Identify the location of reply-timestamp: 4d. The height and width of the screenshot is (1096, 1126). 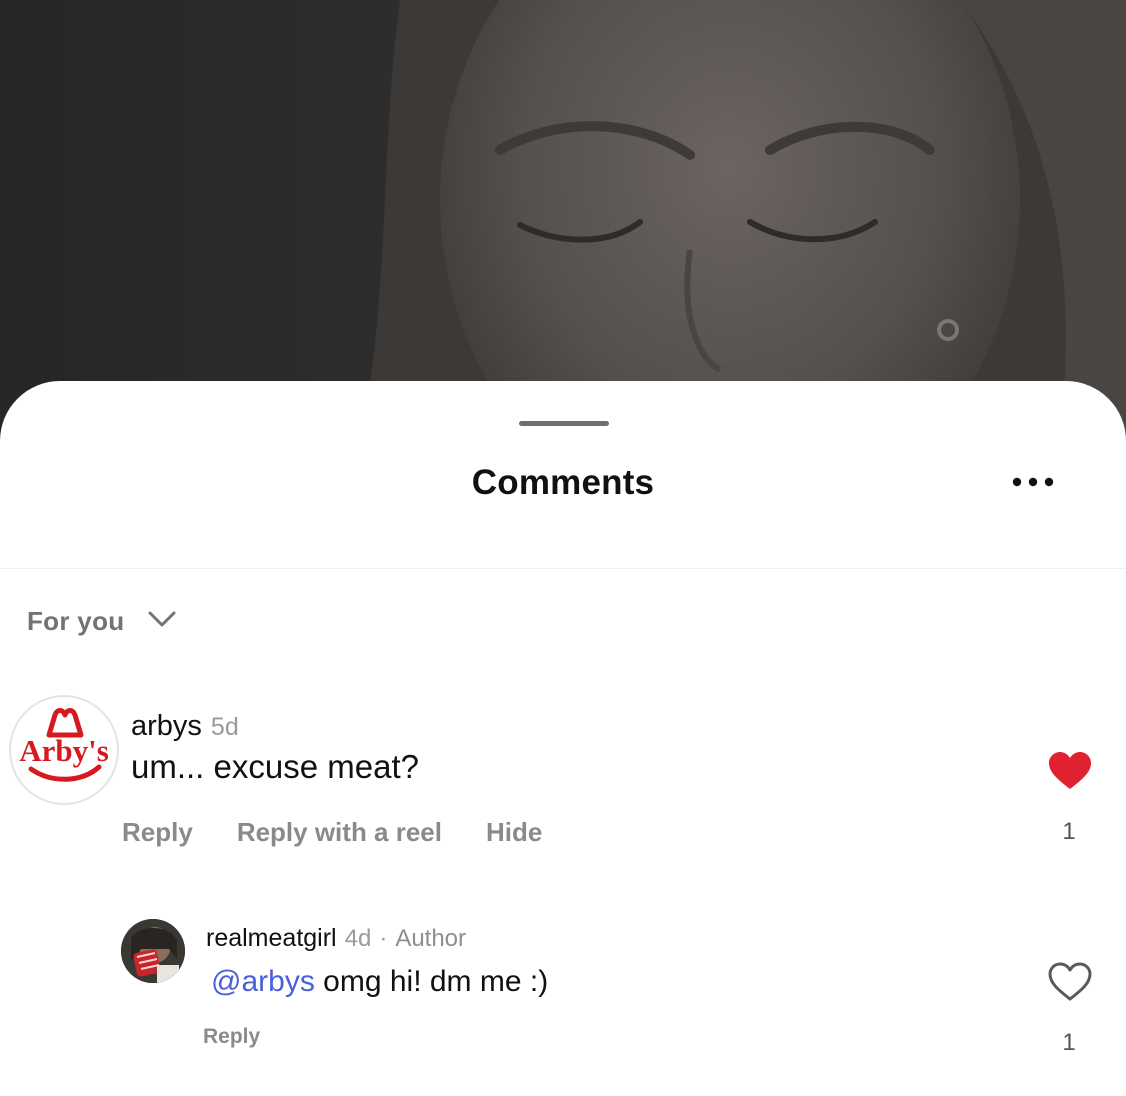
(358, 938).